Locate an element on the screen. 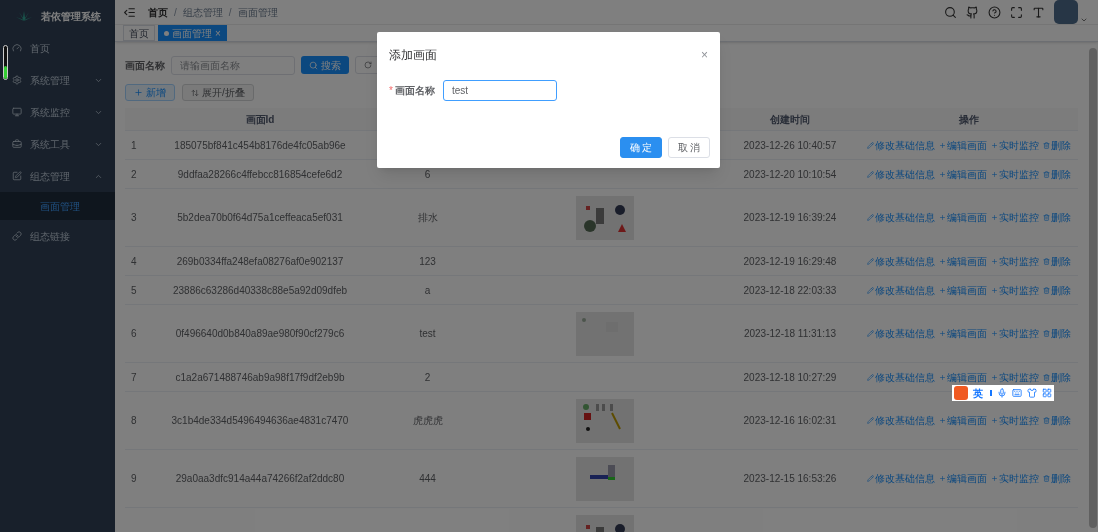 The width and height of the screenshot is (1098, 532). table-cell: 2023-12-19 16:29:48 is located at coordinates (790, 261).